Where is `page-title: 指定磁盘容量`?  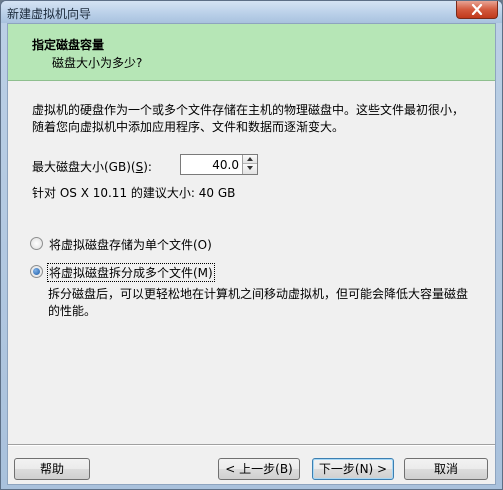 page-title: 指定磁盘容量 is located at coordinates (68, 45).